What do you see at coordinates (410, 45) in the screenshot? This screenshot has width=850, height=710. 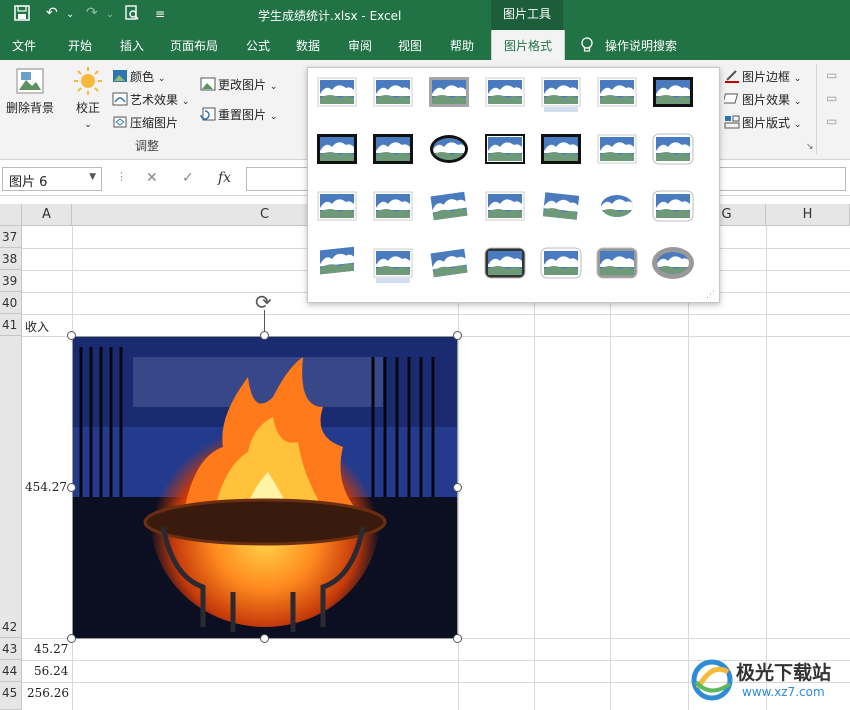 I see `tab-view: 视图` at bounding box center [410, 45].